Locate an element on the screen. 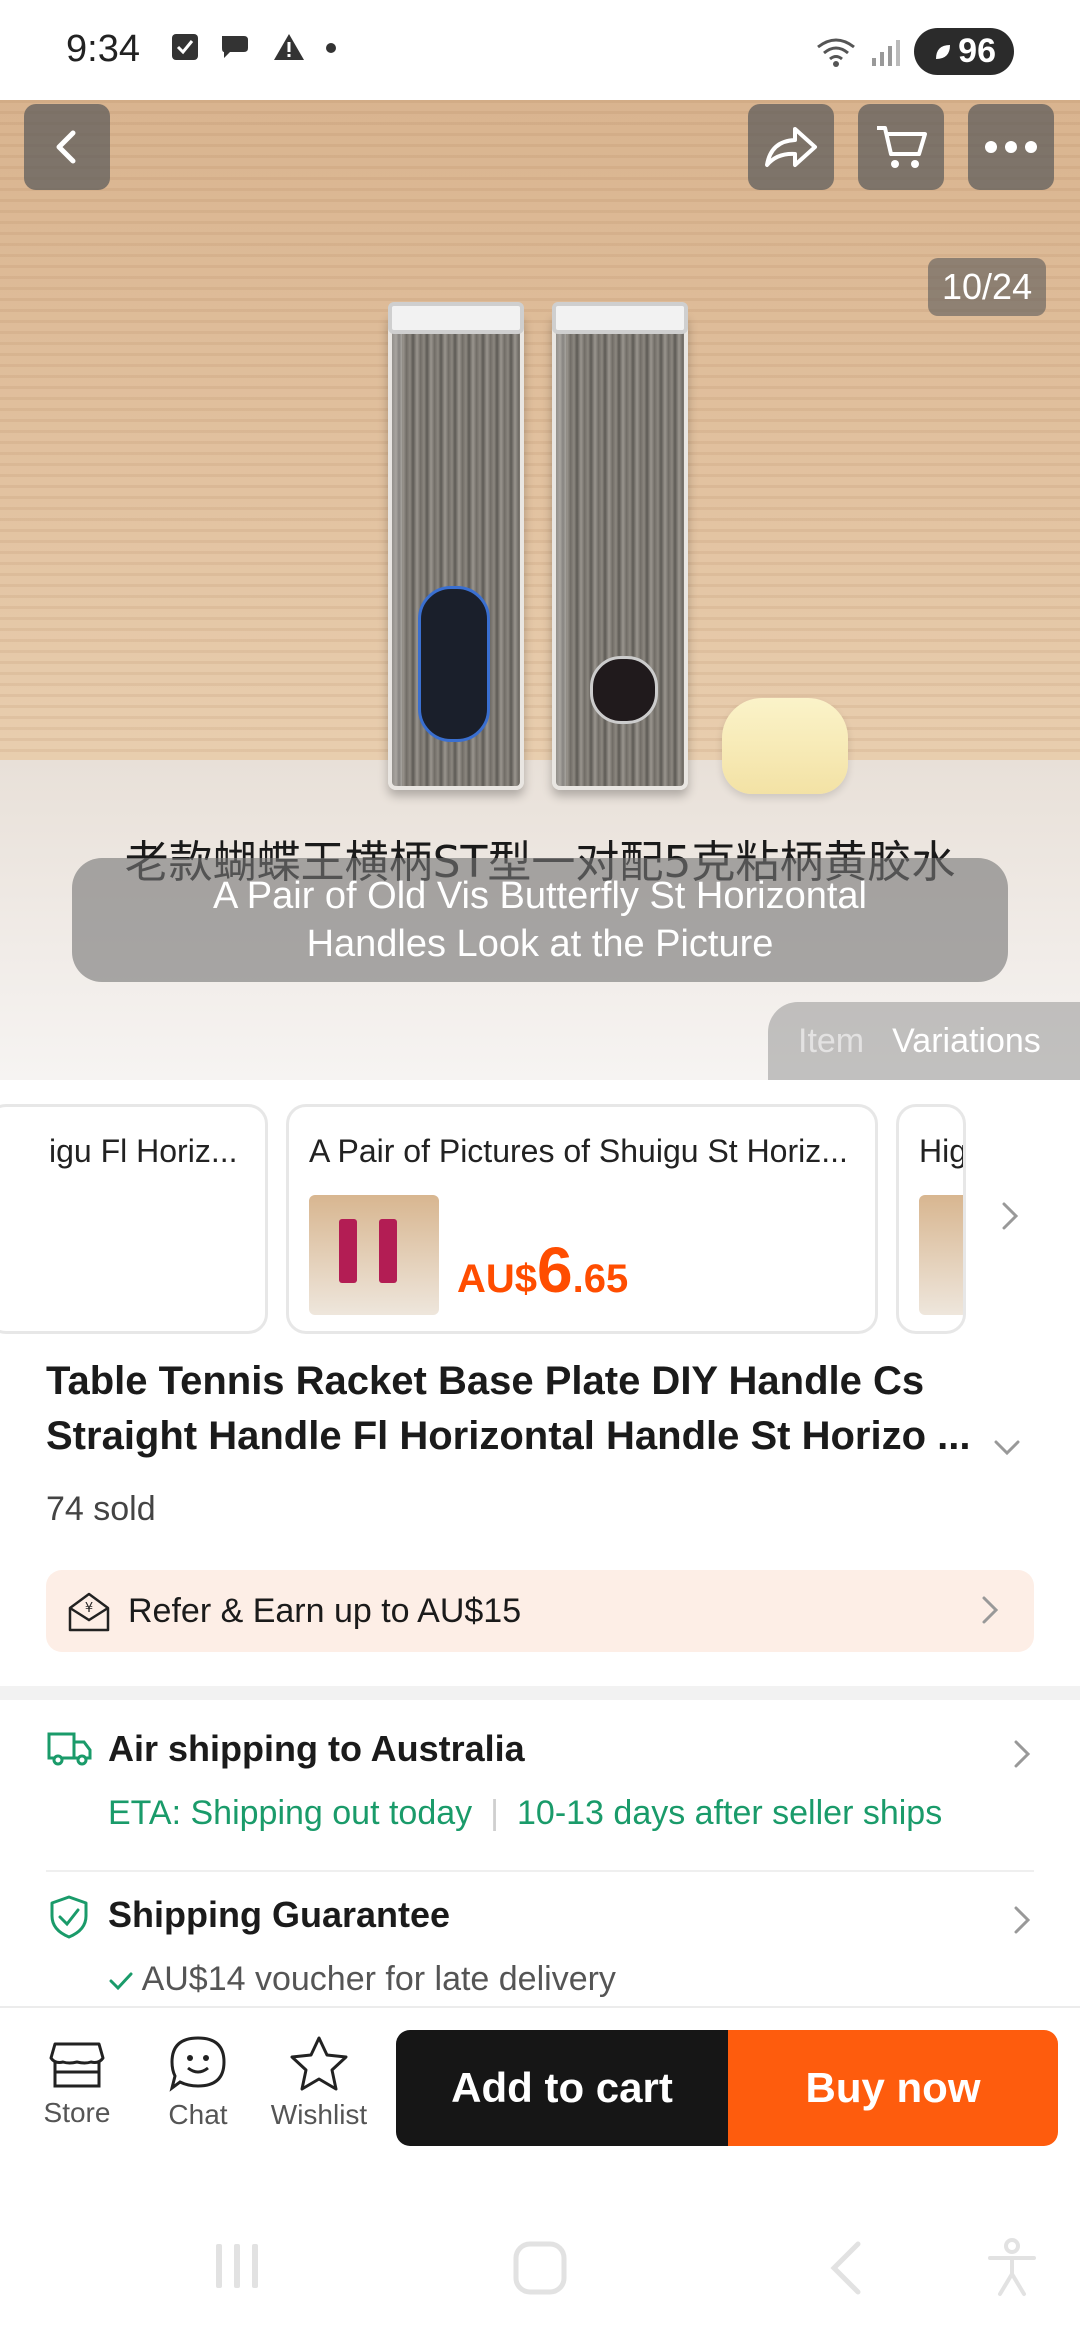 The height and width of the screenshot is (2340, 1080). store-icon is located at coordinates (77, 2065).